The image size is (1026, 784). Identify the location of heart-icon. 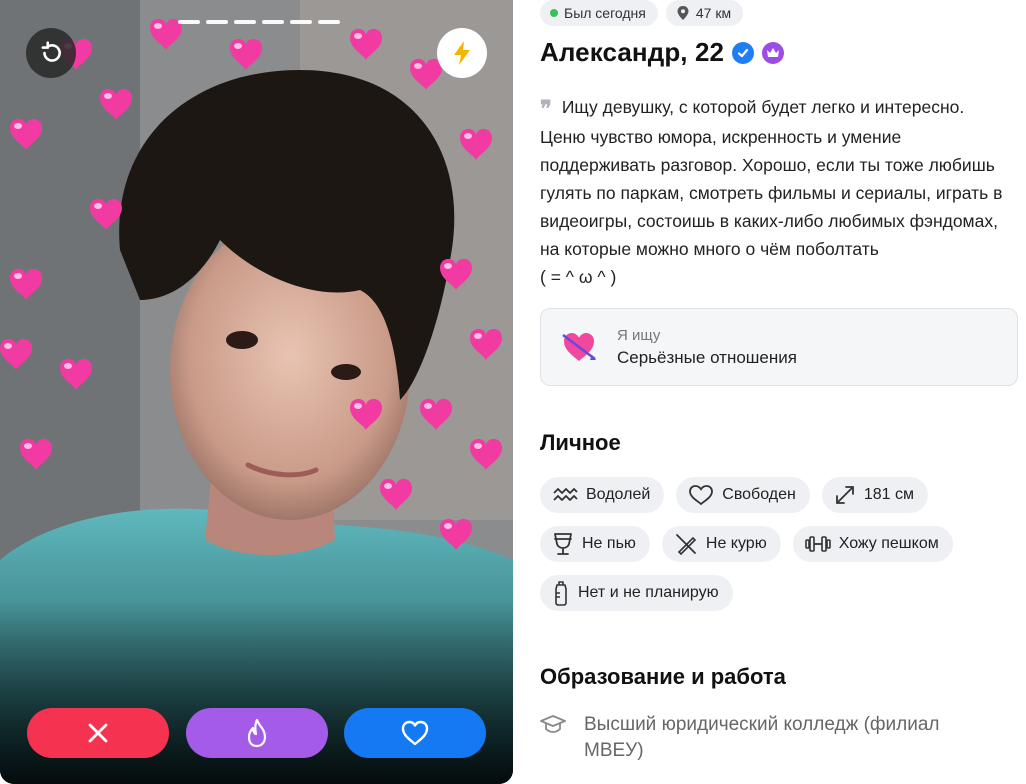
(415, 733).